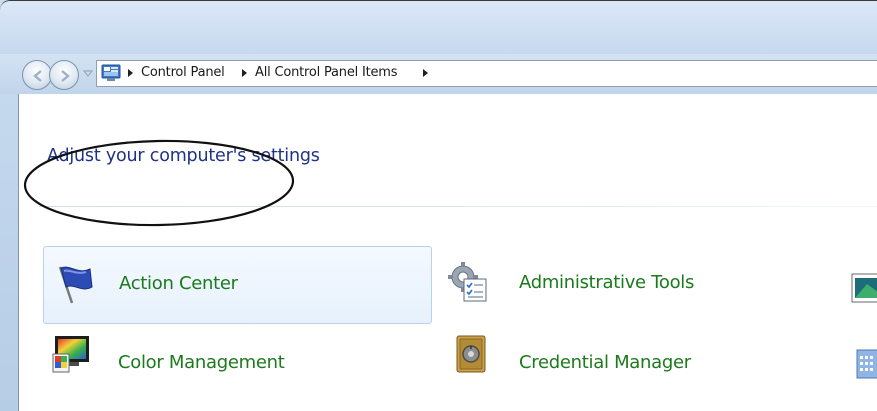  Describe the element at coordinates (605, 362) in the screenshot. I see `item-label: Credential Manager` at that location.